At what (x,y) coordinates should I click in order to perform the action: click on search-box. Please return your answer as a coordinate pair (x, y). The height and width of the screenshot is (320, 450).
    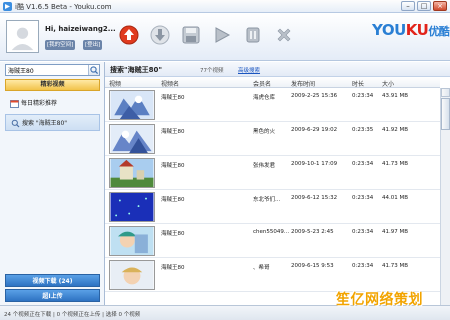
    Looking at the image, I should click on (52, 70).